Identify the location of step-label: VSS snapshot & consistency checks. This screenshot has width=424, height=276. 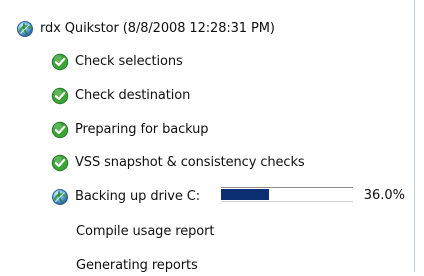
(190, 162).